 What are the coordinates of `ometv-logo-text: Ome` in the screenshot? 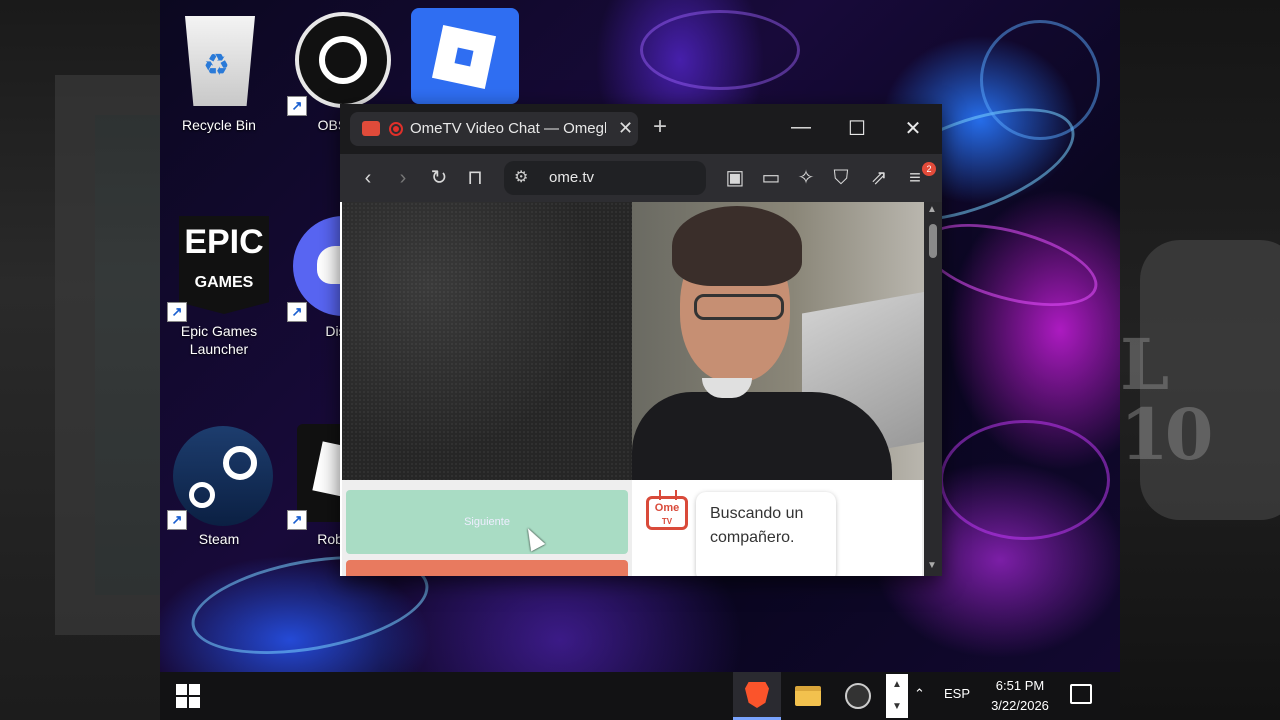 It's located at (667, 508).